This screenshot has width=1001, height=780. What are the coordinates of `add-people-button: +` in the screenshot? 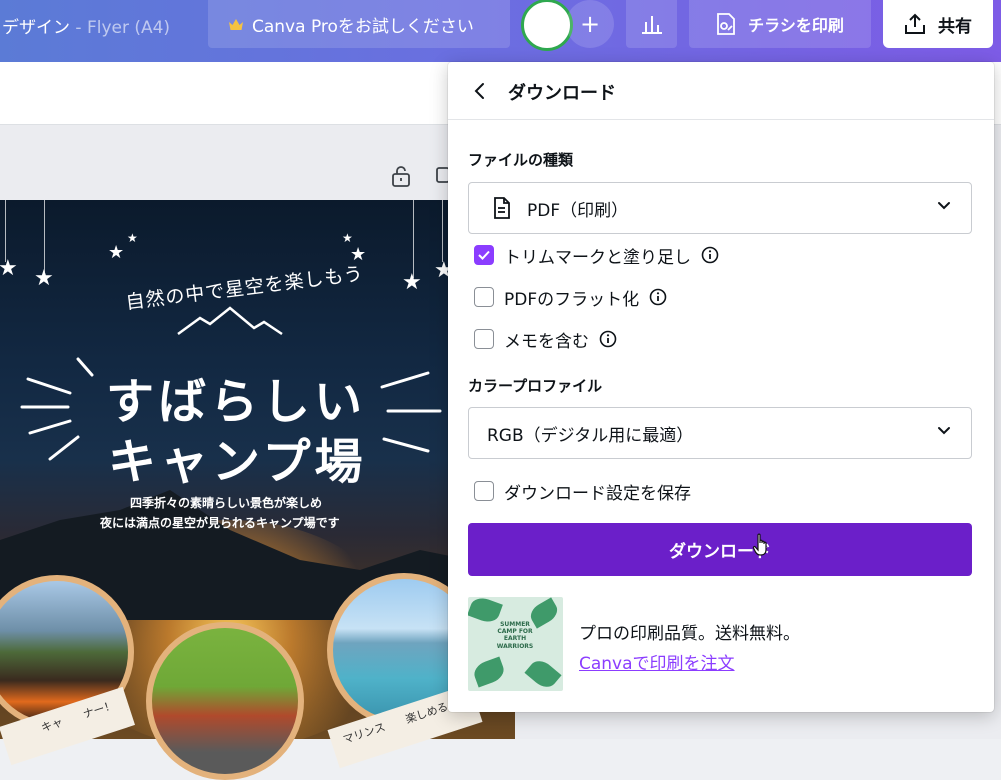 It's located at (590, 24).